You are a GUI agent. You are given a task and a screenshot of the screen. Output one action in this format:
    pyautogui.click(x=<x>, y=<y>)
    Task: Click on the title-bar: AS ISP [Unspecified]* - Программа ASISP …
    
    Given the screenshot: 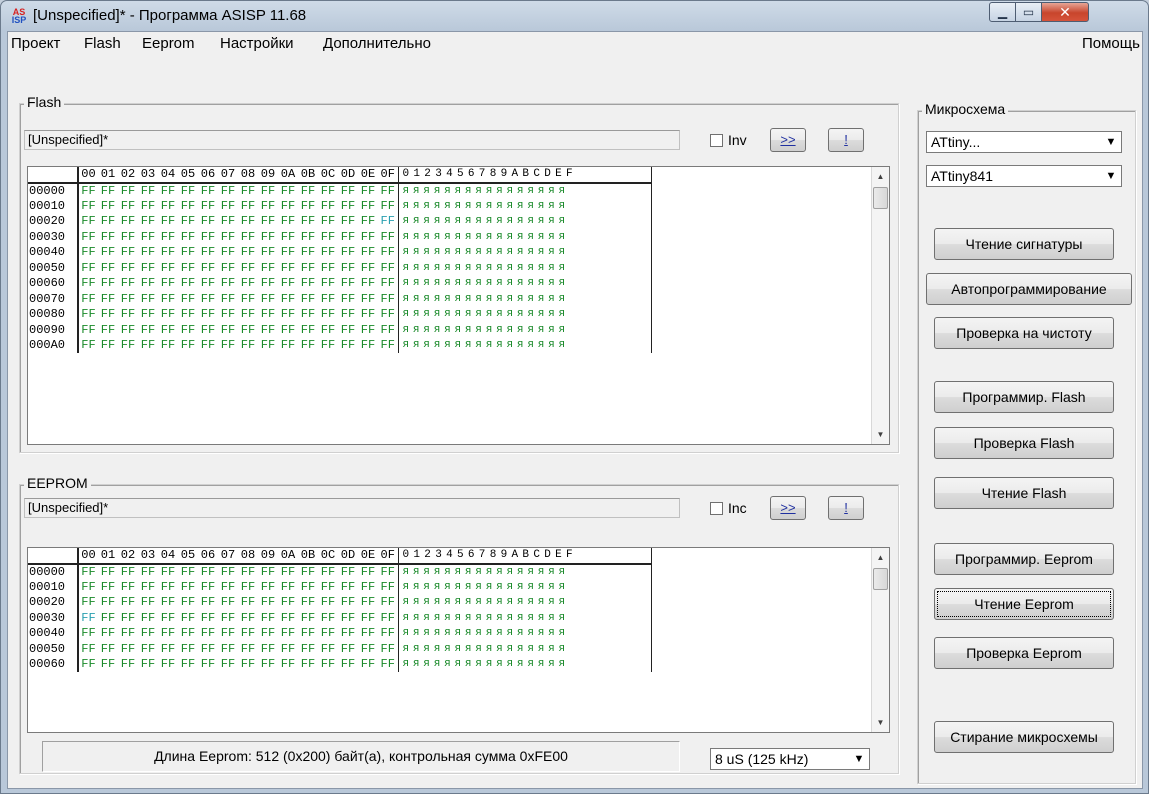 What is the action you would take?
    pyautogui.click(x=574, y=16)
    